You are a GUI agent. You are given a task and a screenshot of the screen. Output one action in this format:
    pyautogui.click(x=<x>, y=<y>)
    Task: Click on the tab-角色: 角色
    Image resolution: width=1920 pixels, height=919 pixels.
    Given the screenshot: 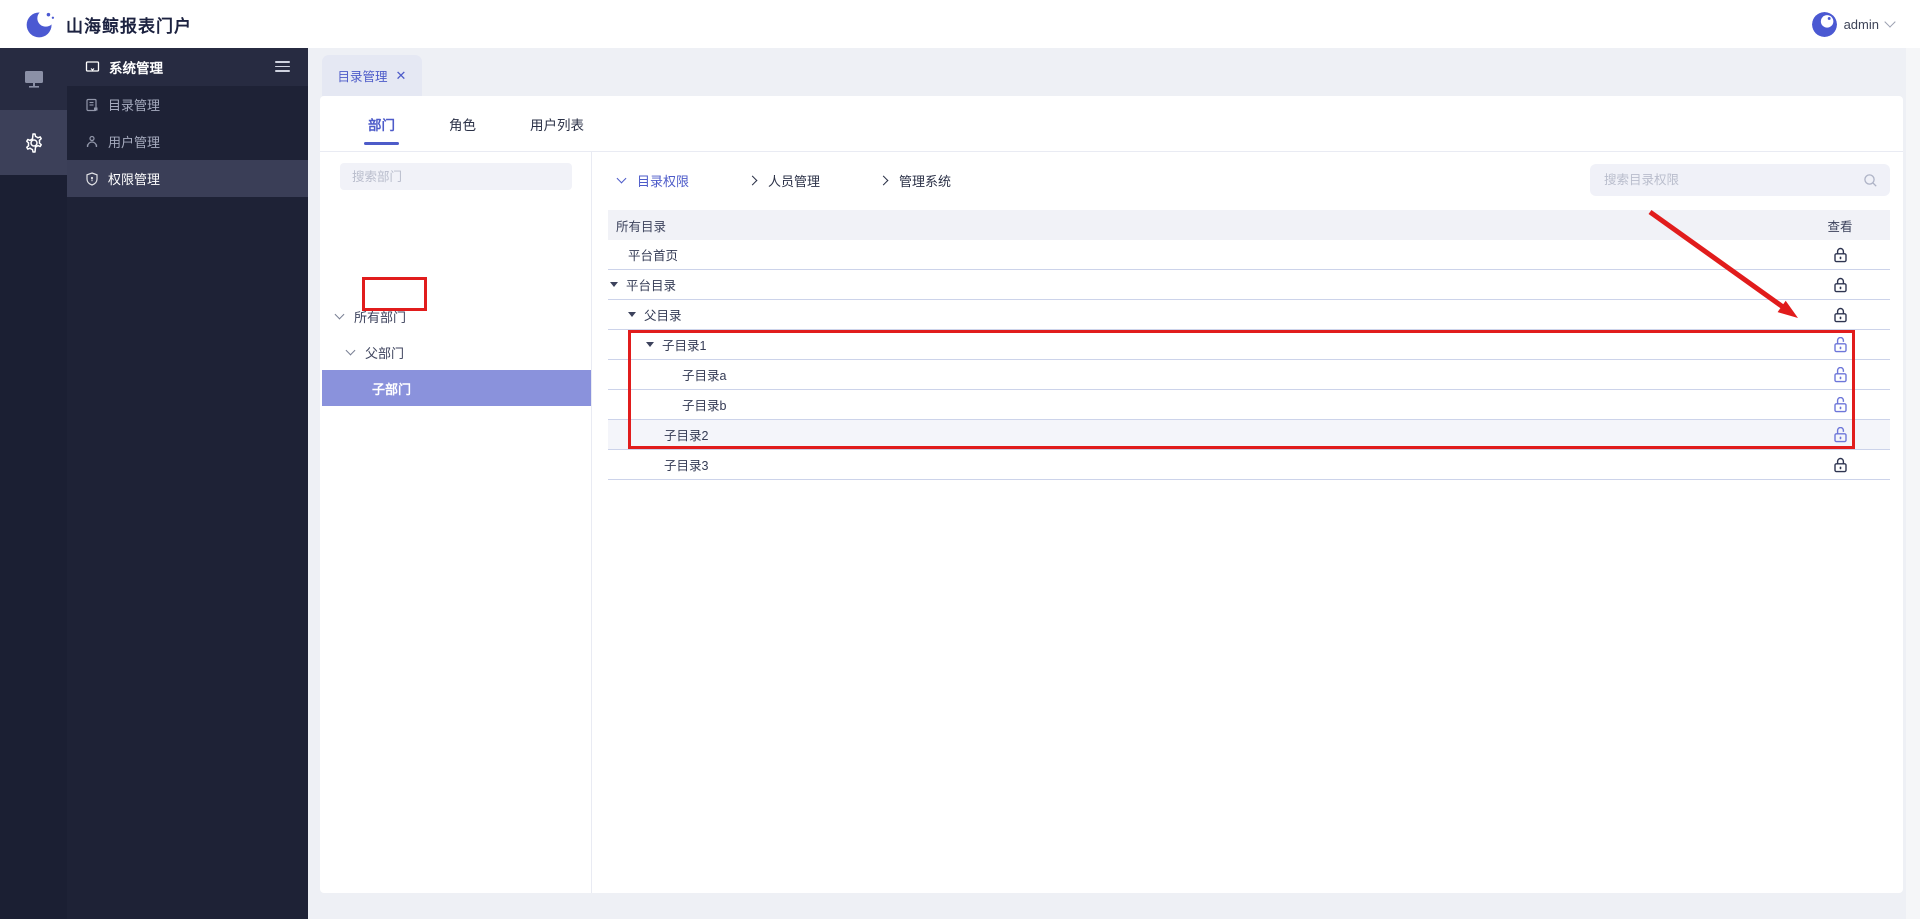 What is the action you would take?
    pyautogui.click(x=462, y=124)
    